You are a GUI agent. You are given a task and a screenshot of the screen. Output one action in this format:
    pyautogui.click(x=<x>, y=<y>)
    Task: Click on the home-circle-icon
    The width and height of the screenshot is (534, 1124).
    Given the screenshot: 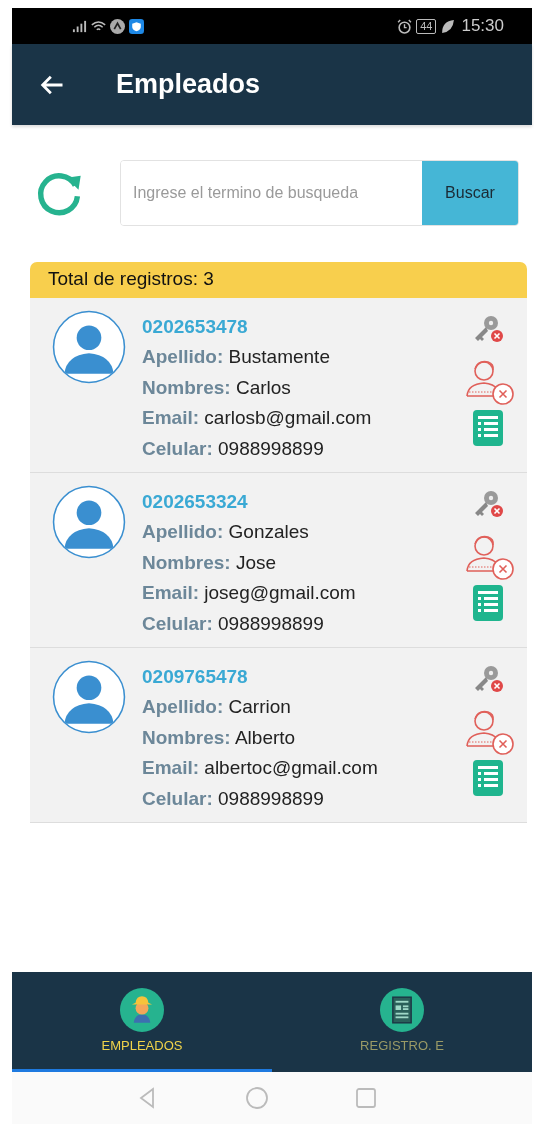 What is the action you would take?
    pyautogui.click(x=257, y=1098)
    